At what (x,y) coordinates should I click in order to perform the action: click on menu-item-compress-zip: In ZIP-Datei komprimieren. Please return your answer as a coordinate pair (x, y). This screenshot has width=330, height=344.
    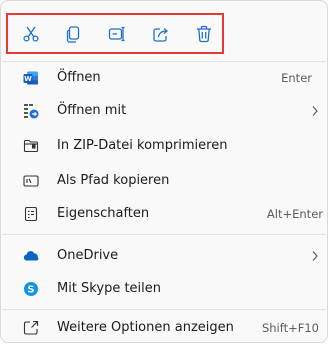
    Looking at the image, I should click on (164, 145).